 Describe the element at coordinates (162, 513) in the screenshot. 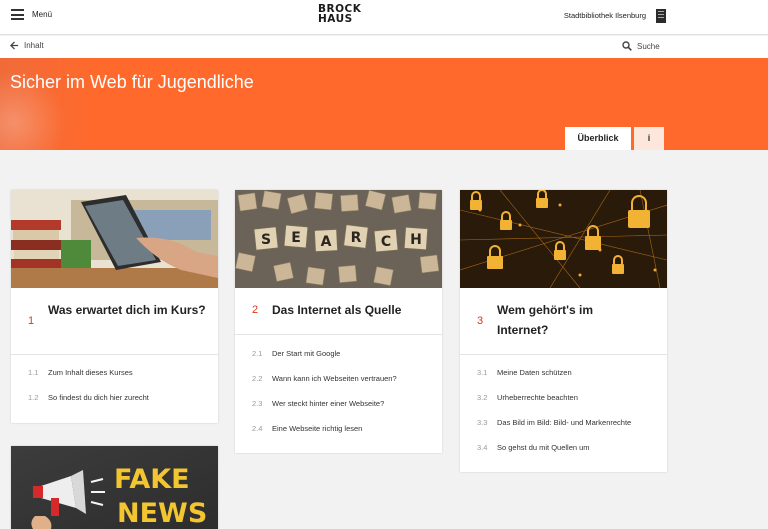

I see `fake-news-text-2: NEWS` at that location.